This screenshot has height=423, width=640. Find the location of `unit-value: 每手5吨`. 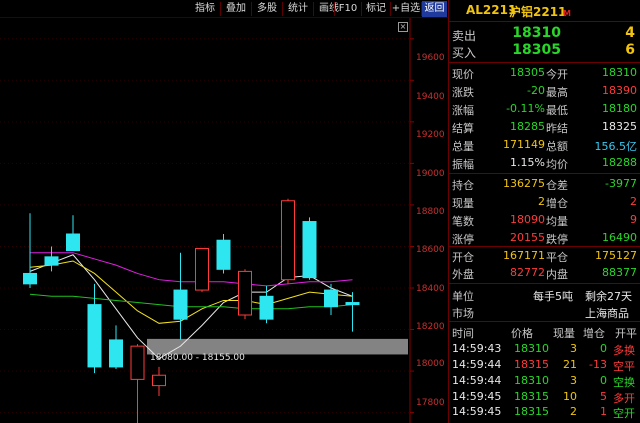

unit-value: 每手5吨 is located at coordinates (553, 296).